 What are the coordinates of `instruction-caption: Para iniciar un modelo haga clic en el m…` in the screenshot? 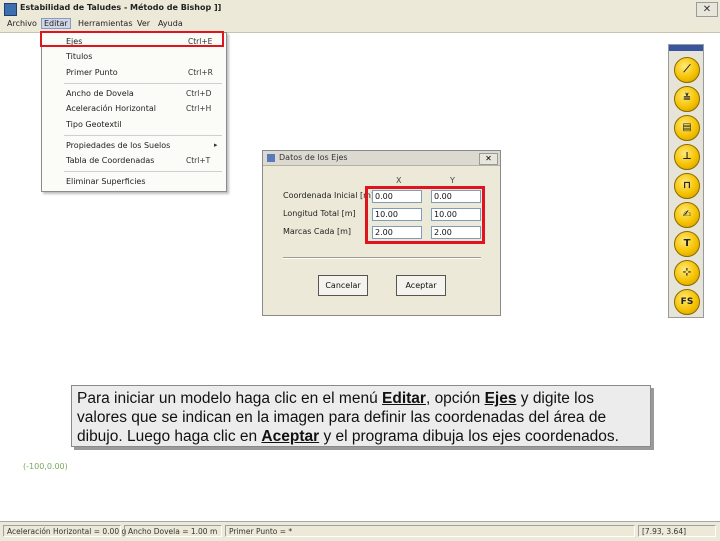 It's located at (361, 416).